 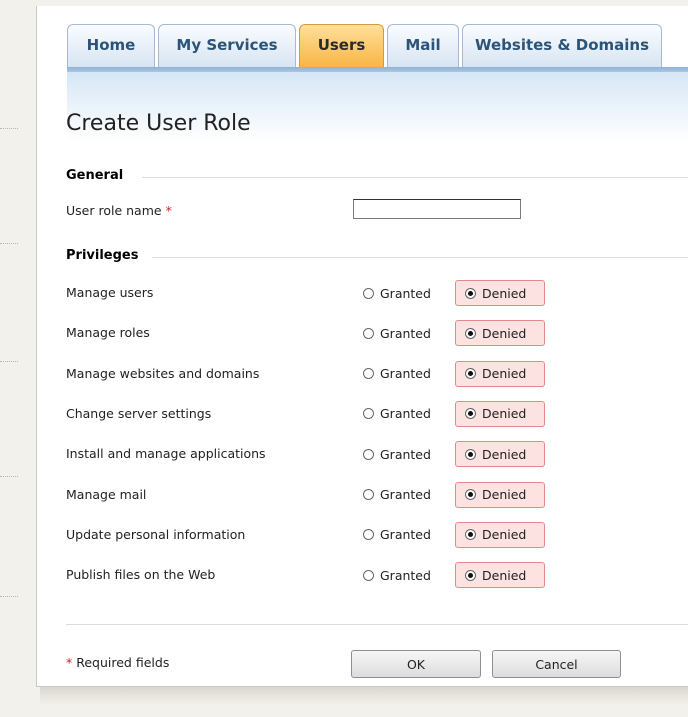 I want to click on privilege-label: Manage users, so click(x=110, y=292).